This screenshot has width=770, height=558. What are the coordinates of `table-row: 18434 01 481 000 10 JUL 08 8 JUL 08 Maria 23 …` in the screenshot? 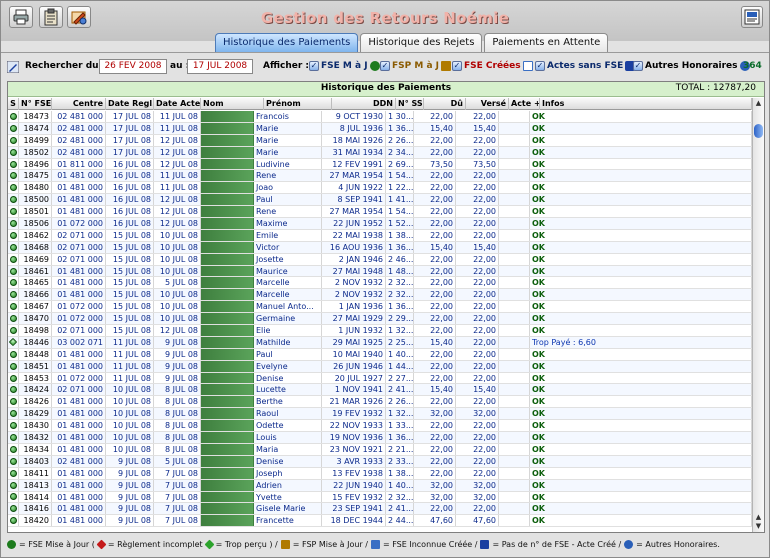 It's located at (380, 449).